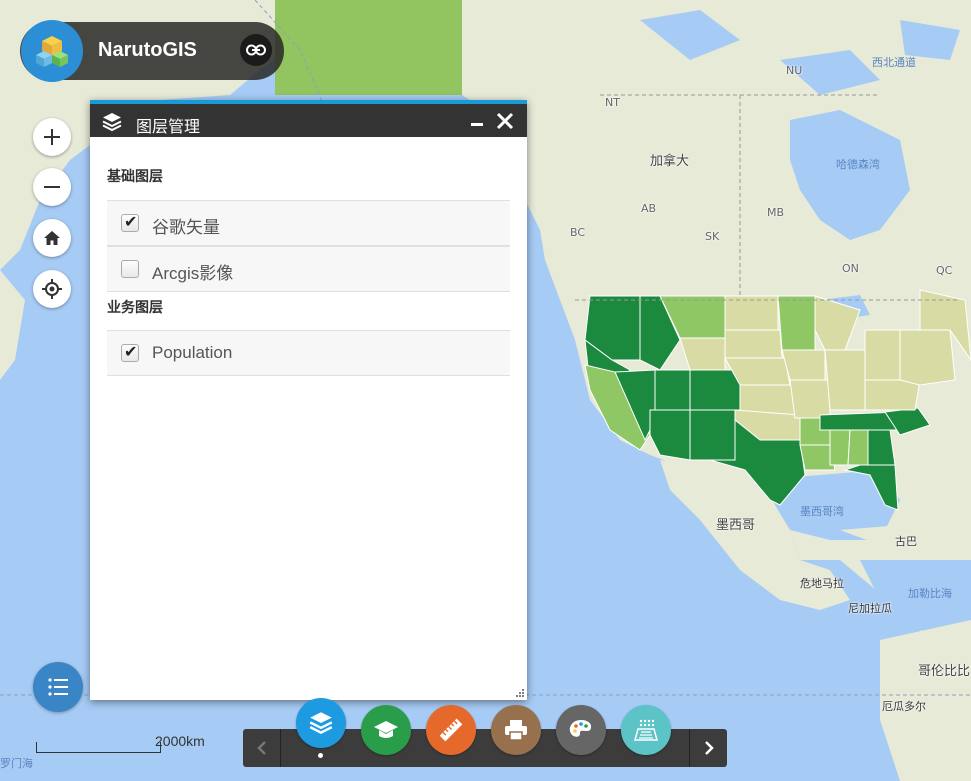 This screenshot has width=971, height=781. I want to click on grid-icon, so click(646, 730).